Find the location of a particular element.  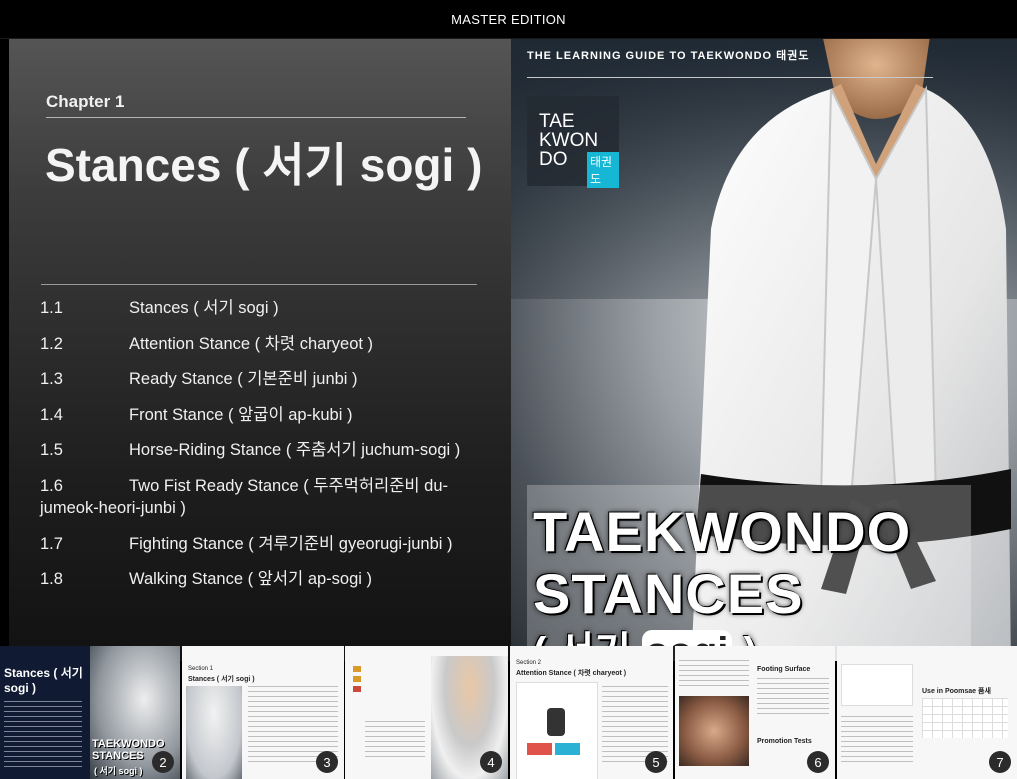

toc-number: 1.2 is located at coordinates (51, 344).